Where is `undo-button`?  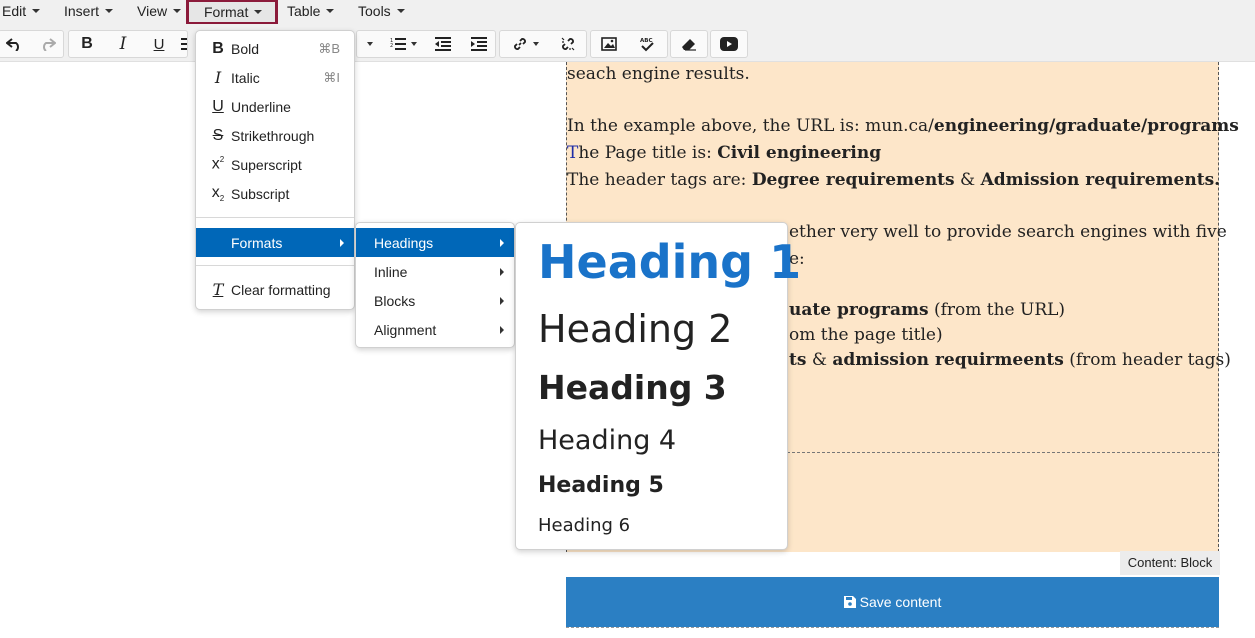 undo-button is located at coordinates (14, 44).